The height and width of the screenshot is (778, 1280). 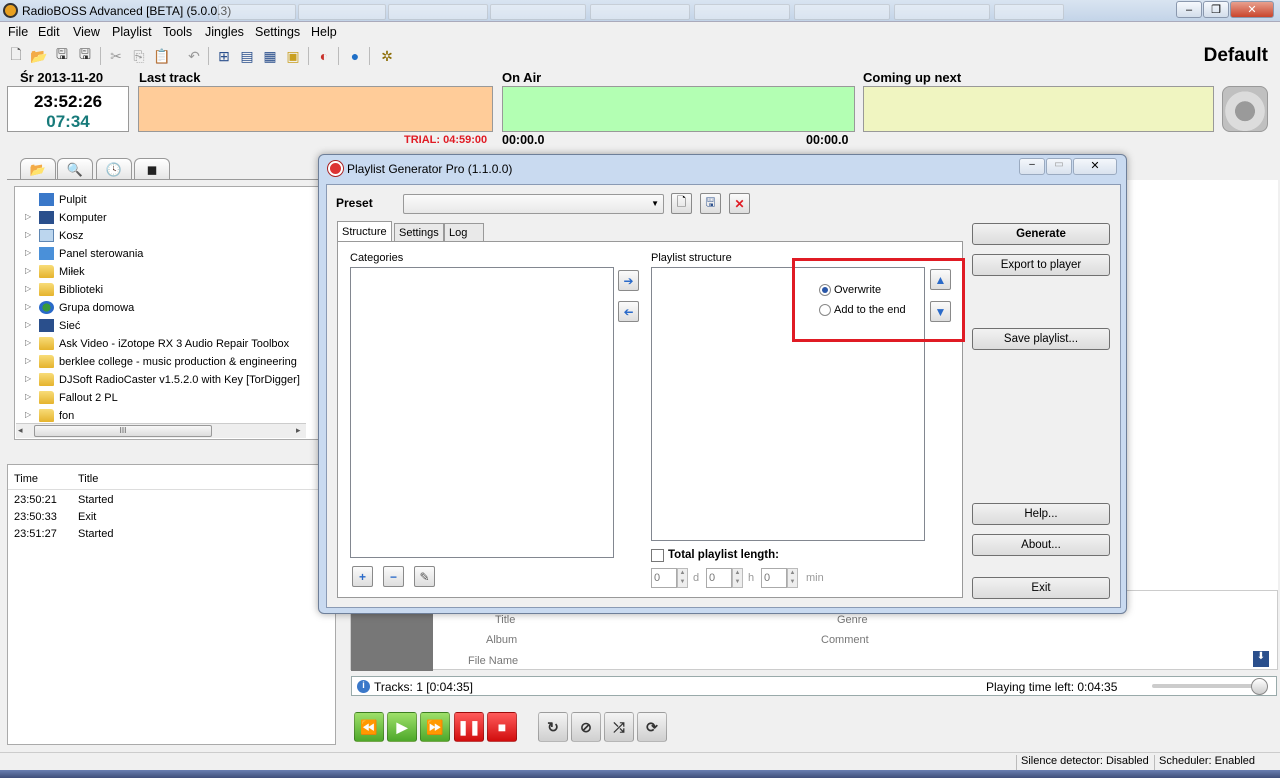 What do you see at coordinates (1252, 9) in the screenshot?
I see `close-button: ✕` at bounding box center [1252, 9].